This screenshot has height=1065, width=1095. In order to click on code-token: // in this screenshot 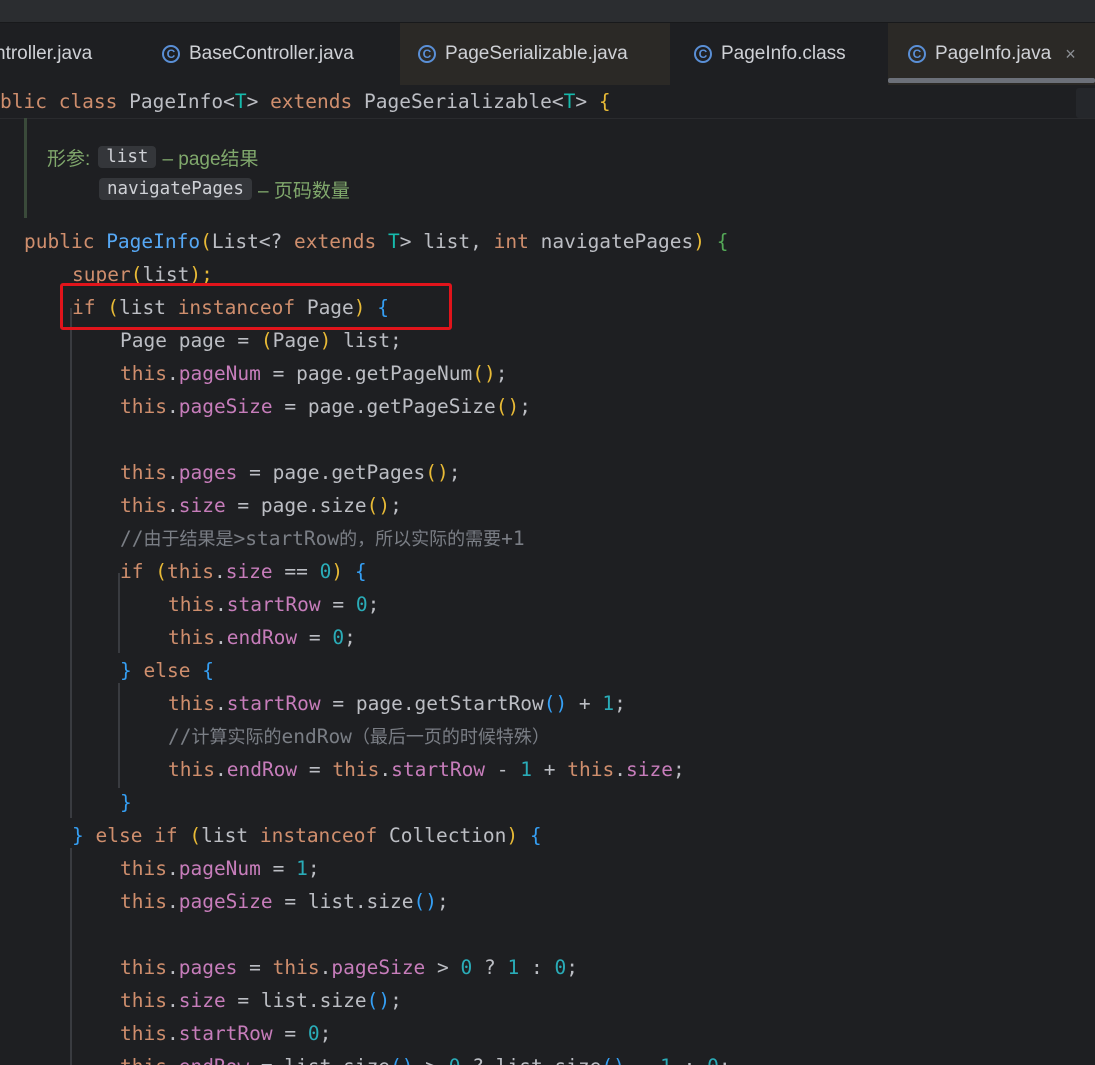, I will do `click(180, 736)`.